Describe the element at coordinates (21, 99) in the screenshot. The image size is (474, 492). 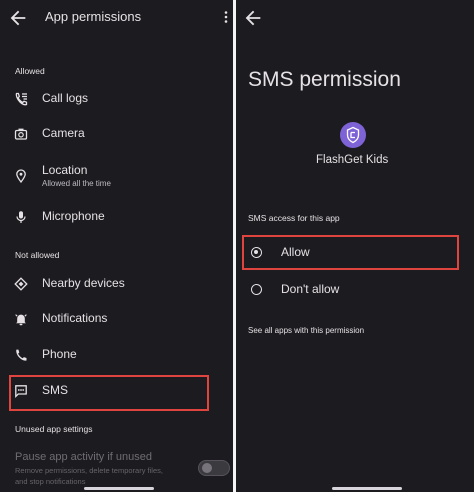
I see `call-log-icon` at that location.